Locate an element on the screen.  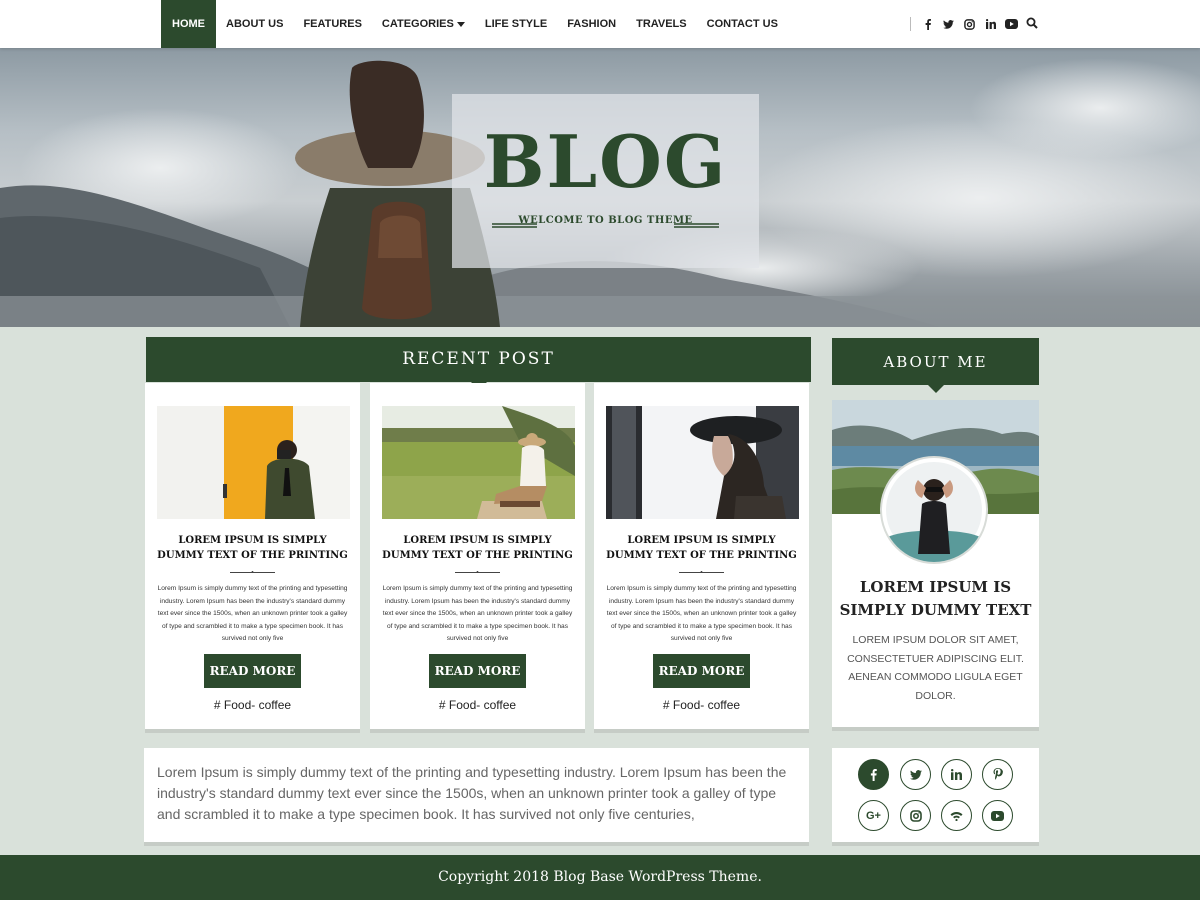
recent-post-heading: RECENT POST is located at coordinates (478, 363).